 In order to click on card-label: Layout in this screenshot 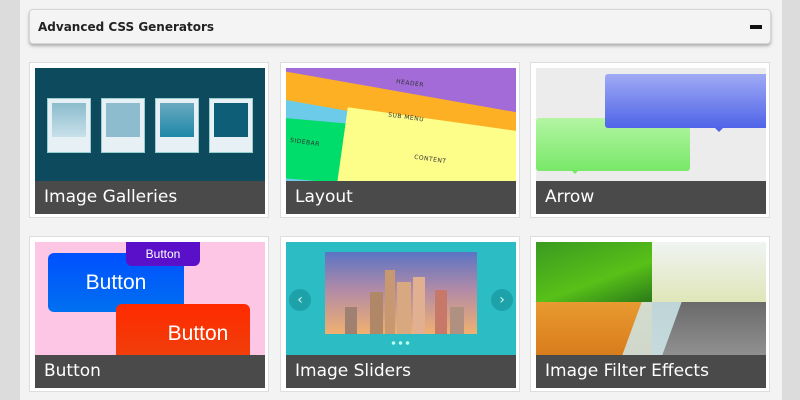, I will do `click(401, 197)`.